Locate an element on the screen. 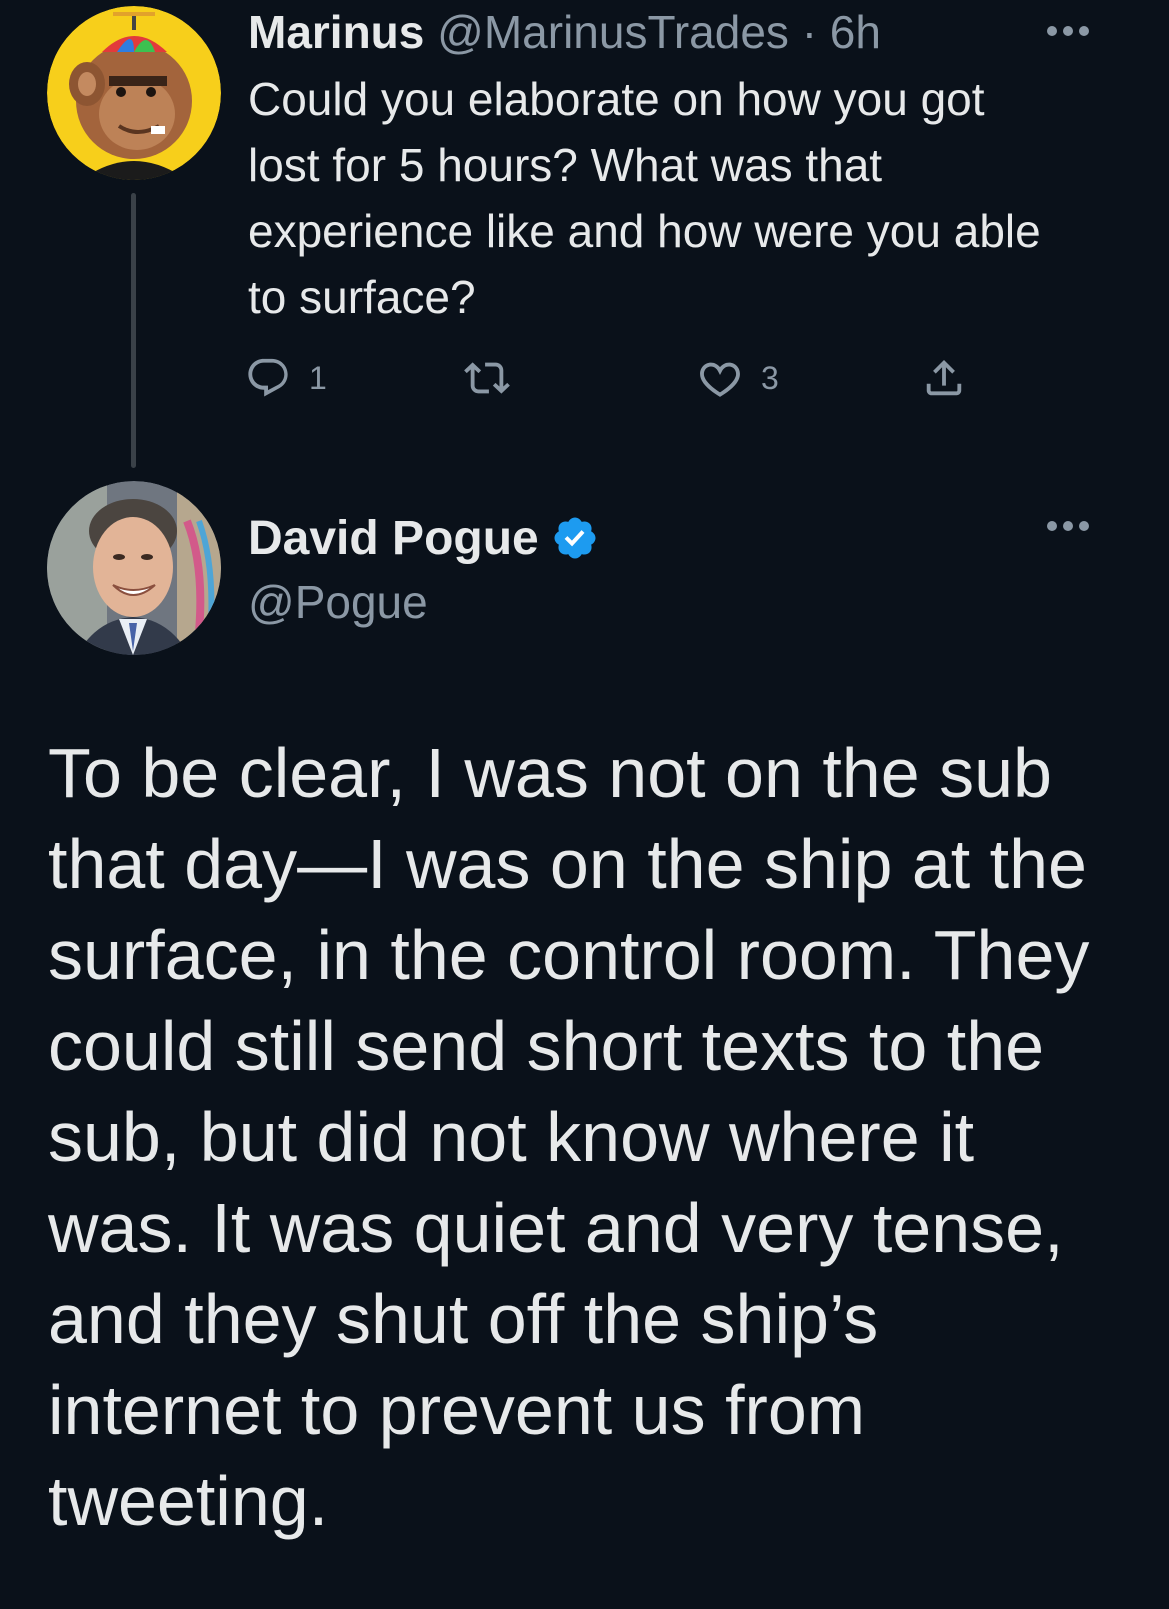 The image size is (1169, 1609). main-more-icon is located at coordinates (1068, 526).